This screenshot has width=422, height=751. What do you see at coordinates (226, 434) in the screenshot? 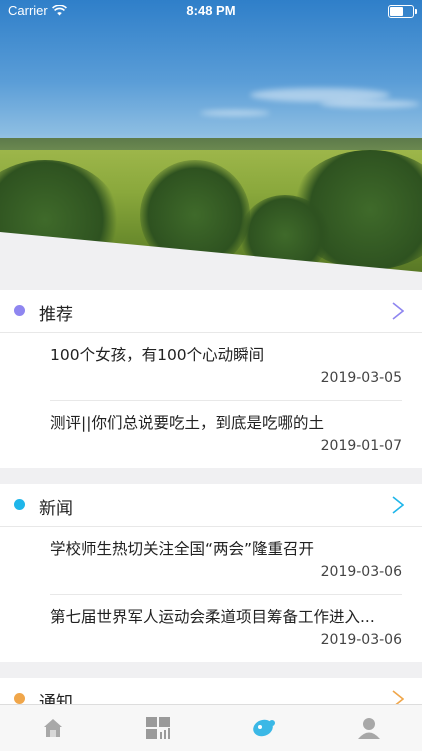
I see `list-item: 测评||你们总说要吃土，到底是吃哪的土 2019-01-07` at bounding box center [226, 434].